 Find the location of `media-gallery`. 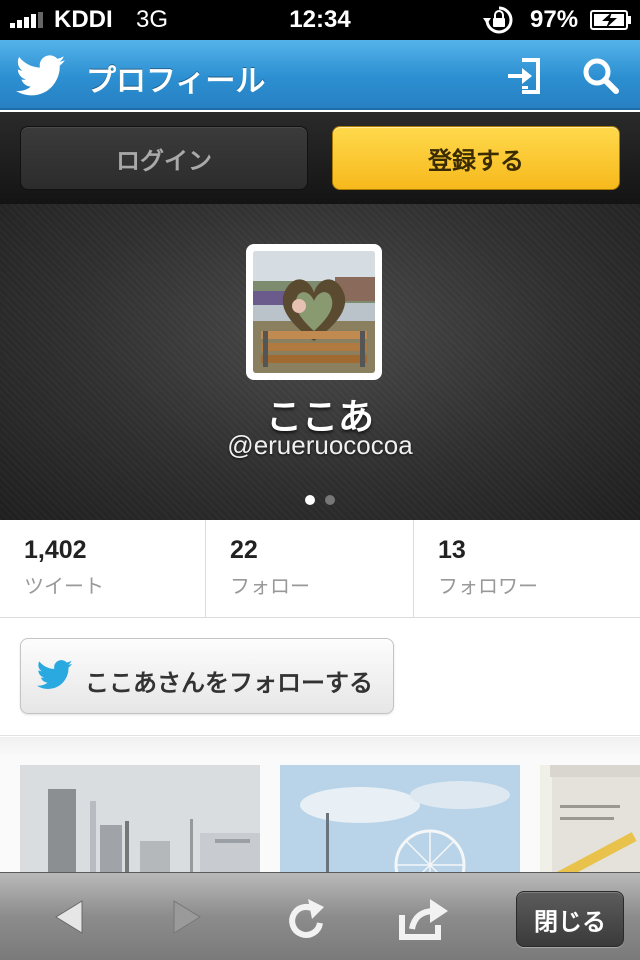

media-gallery is located at coordinates (320, 807).